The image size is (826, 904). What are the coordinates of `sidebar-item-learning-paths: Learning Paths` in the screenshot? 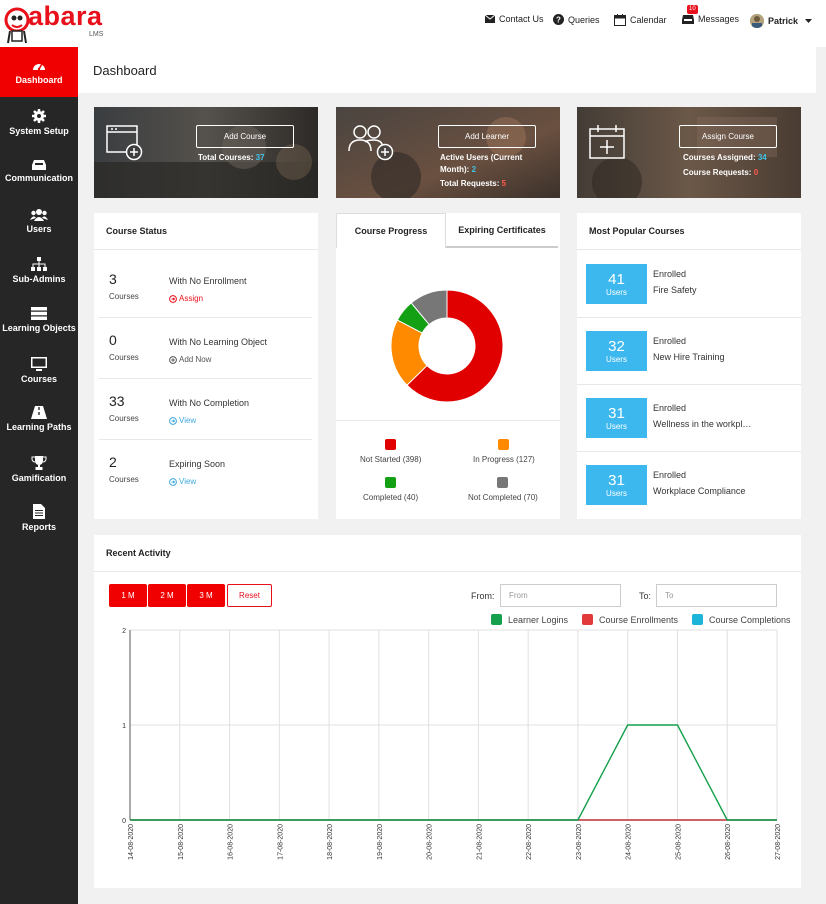 It's located at (39, 419).